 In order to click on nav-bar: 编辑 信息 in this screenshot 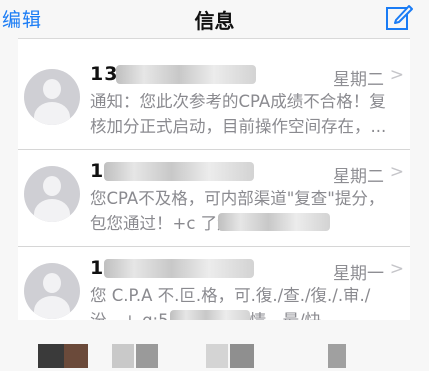, I will do `click(214, 19)`.